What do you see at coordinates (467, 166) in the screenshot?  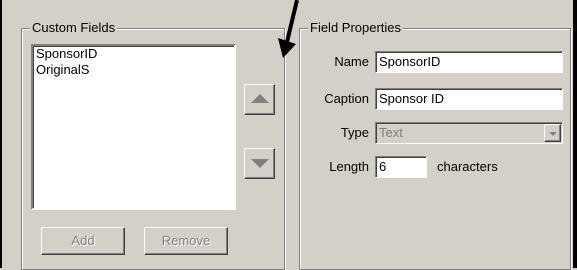 I see `length-unit-label: characters` at bounding box center [467, 166].